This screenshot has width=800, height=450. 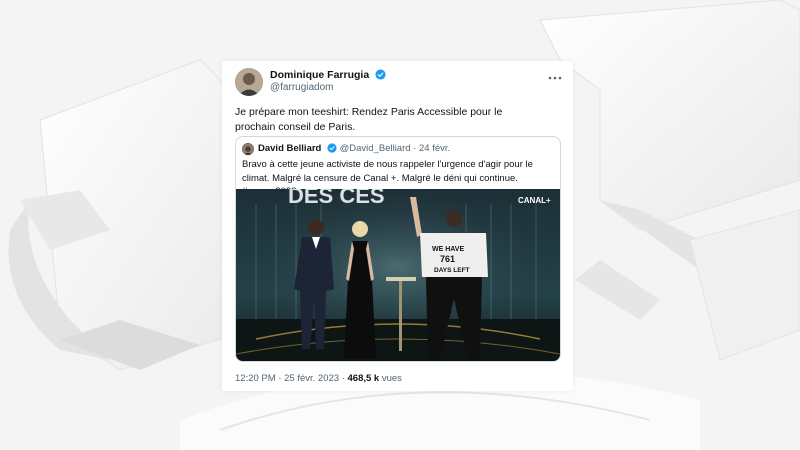 I want to click on shirt-text-line2: 761, so click(x=447, y=259).